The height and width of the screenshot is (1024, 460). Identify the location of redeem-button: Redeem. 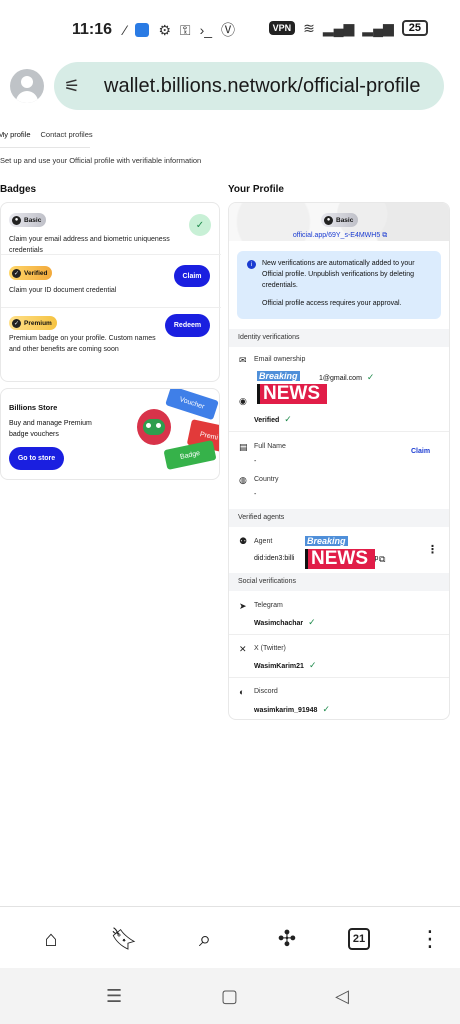
(187, 325).